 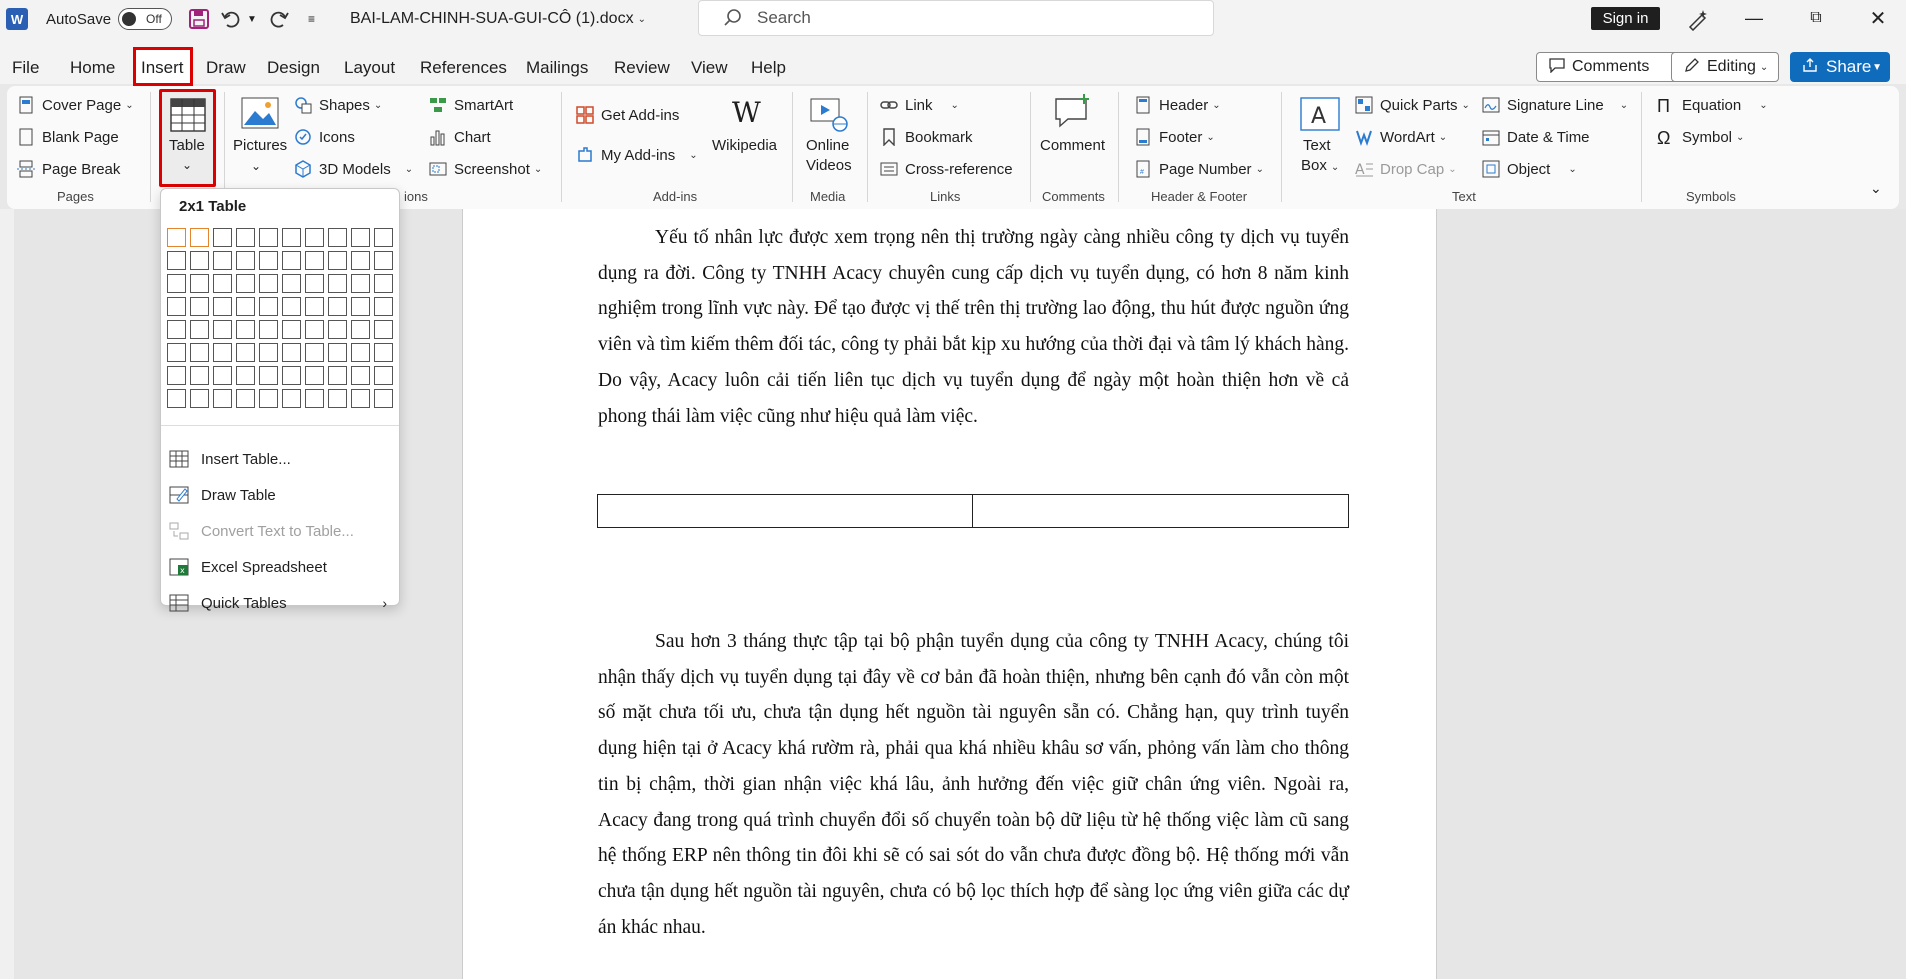 What do you see at coordinates (369, 68) in the screenshot?
I see `tab-layout: Layout` at bounding box center [369, 68].